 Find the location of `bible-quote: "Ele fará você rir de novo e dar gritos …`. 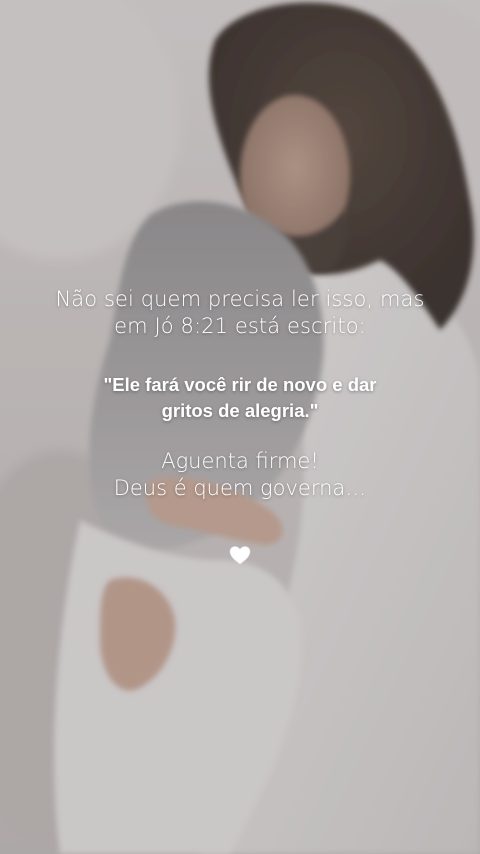

bible-quote: "Ele fará você rir de novo e dar gritos … is located at coordinates (240, 398).